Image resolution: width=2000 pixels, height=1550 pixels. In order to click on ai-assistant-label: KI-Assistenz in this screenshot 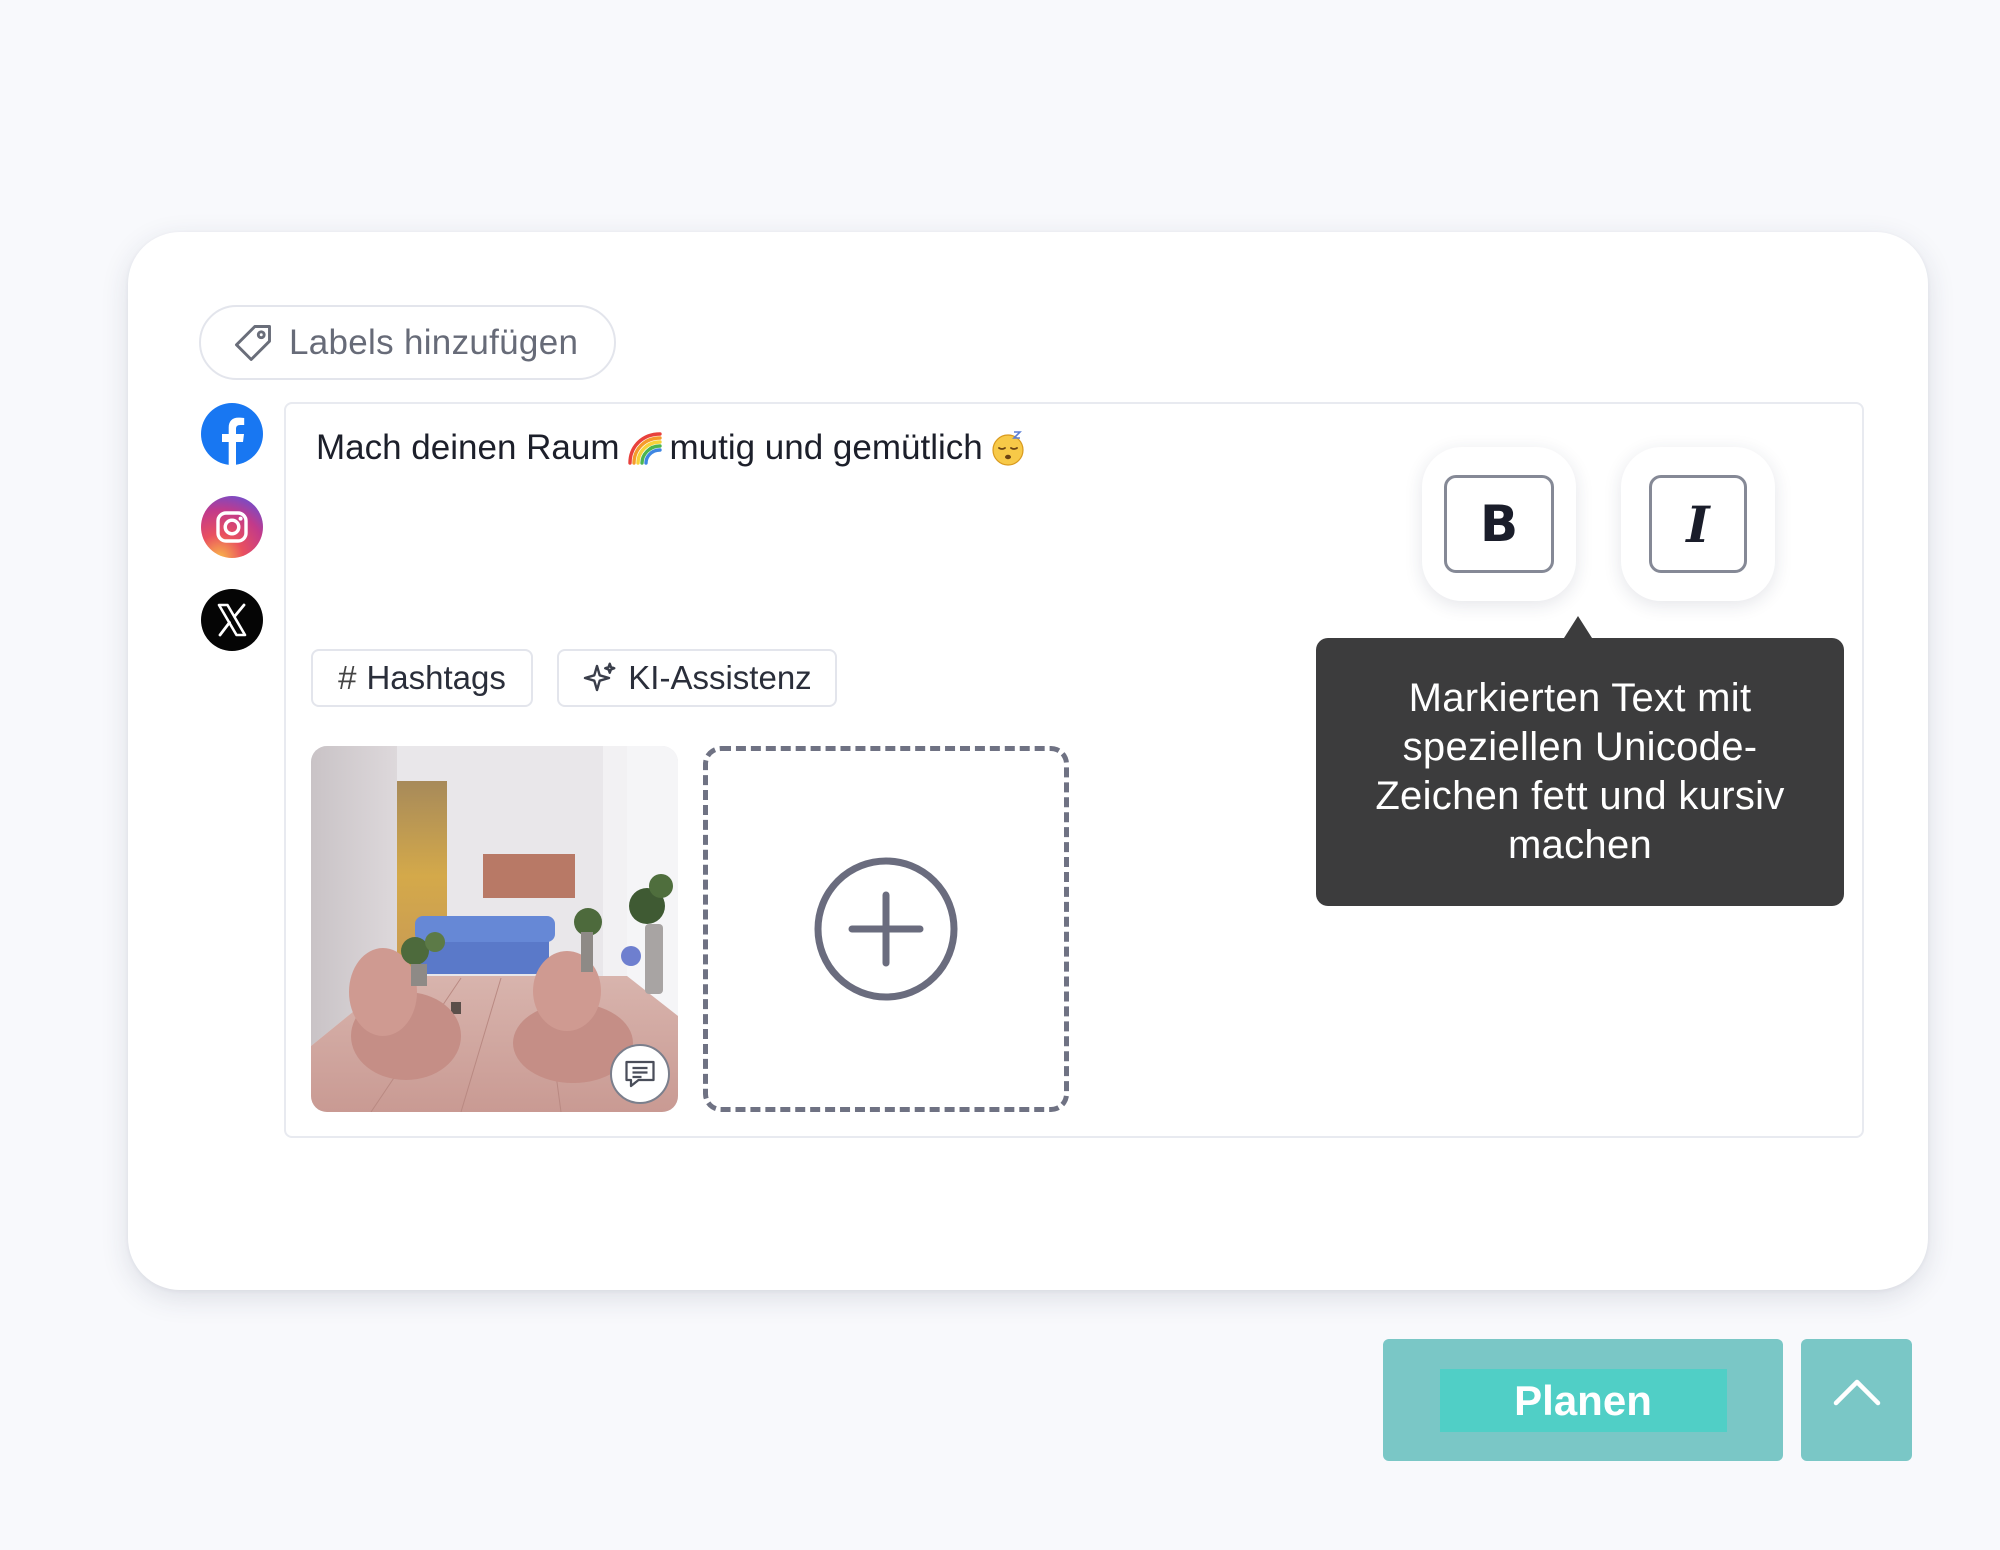, I will do `click(720, 677)`.